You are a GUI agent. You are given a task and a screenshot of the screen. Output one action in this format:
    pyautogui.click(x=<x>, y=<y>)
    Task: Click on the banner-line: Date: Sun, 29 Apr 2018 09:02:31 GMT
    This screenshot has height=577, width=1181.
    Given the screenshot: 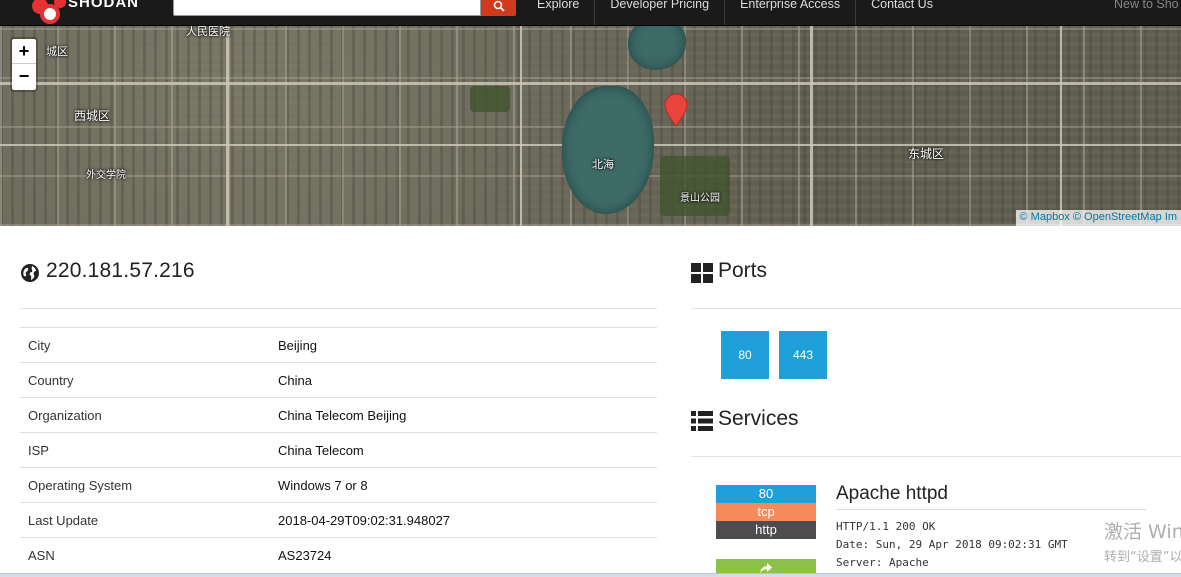 What is the action you would take?
    pyautogui.click(x=952, y=544)
    